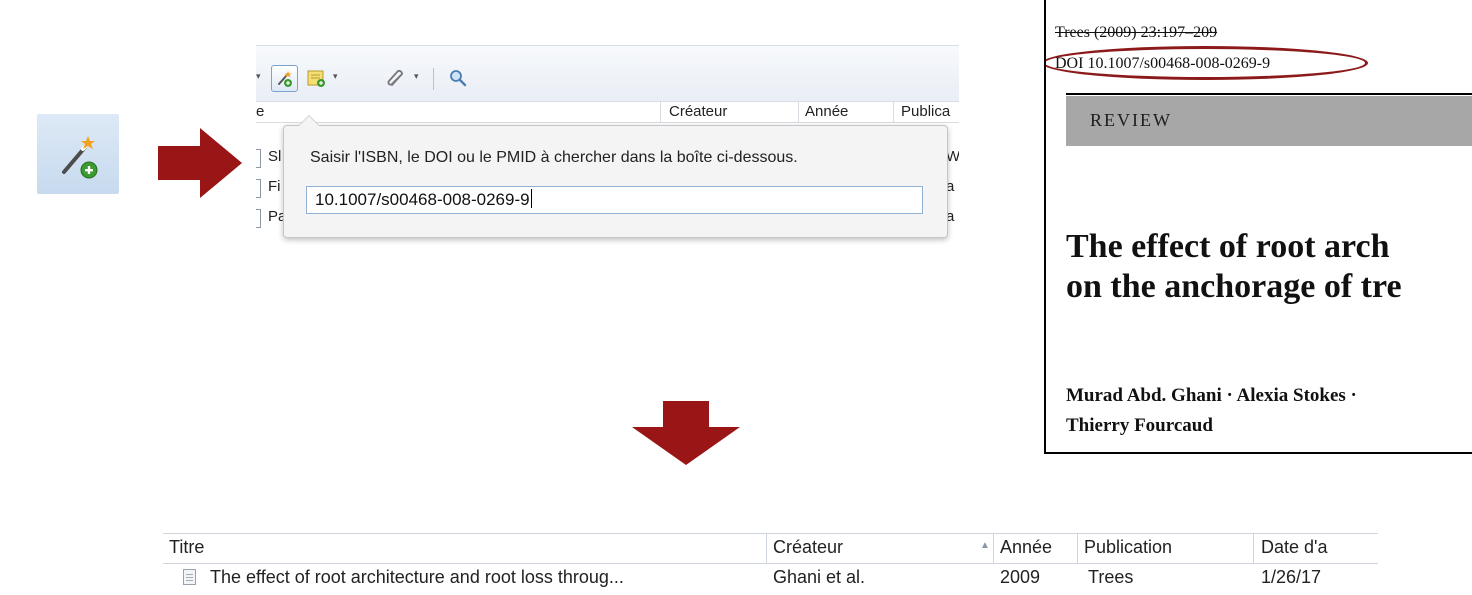  Describe the element at coordinates (1207, 63) in the screenshot. I see `doi-highlight-oval` at that location.